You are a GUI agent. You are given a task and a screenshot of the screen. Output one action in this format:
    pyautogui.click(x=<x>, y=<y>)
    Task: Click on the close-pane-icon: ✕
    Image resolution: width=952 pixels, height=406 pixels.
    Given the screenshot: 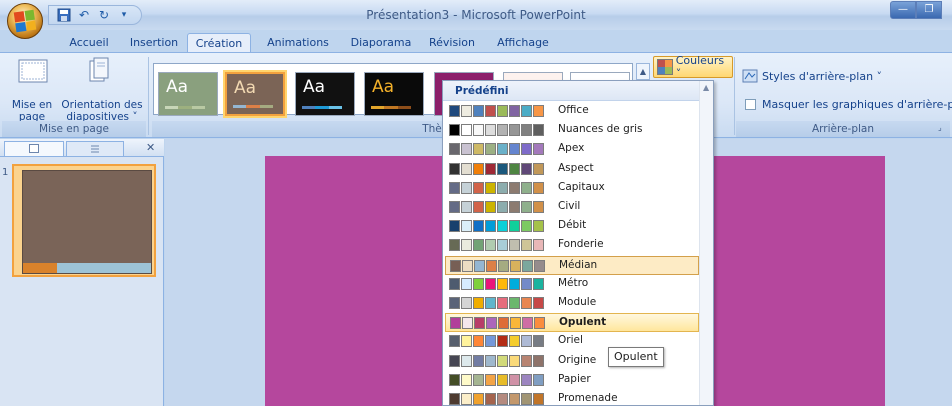 What is the action you would take?
    pyautogui.click(x=150, y=147)
    